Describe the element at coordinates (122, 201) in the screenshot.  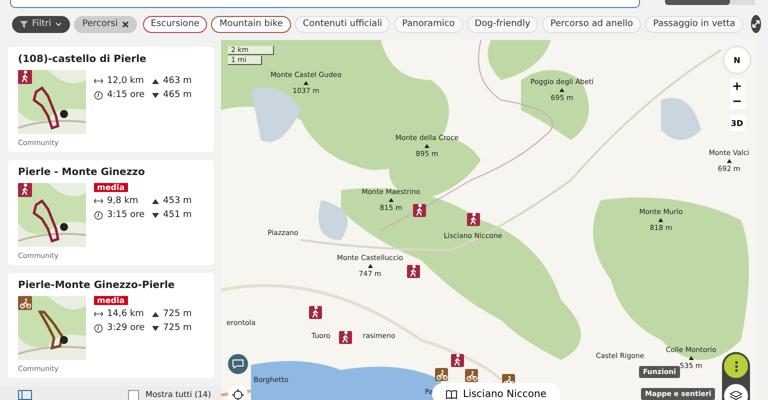
I see `distance-value: 9,8 km` at that location.